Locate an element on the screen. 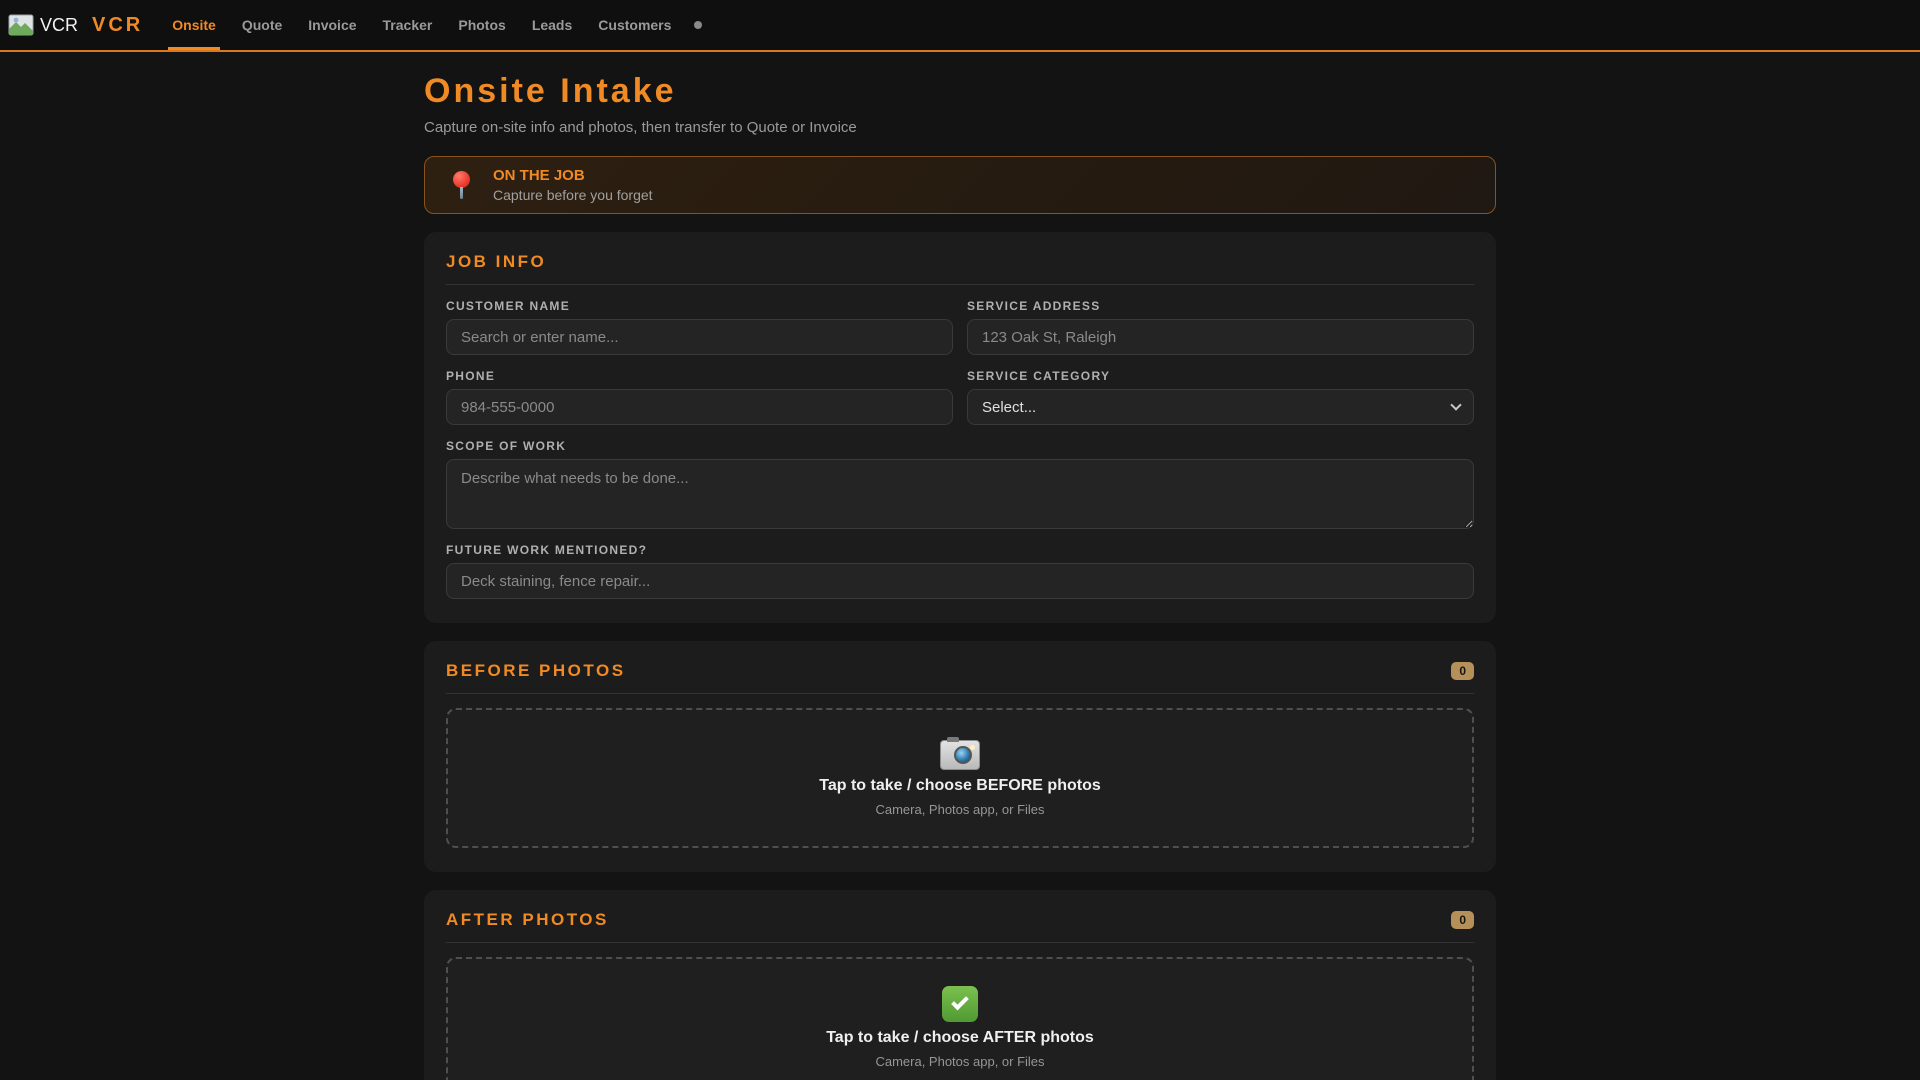 Image resolution: width=1920 pixels, height=1080 pixels. banner-text: ON THE JOB Capture before you forget is located at coordinates (573, 185).